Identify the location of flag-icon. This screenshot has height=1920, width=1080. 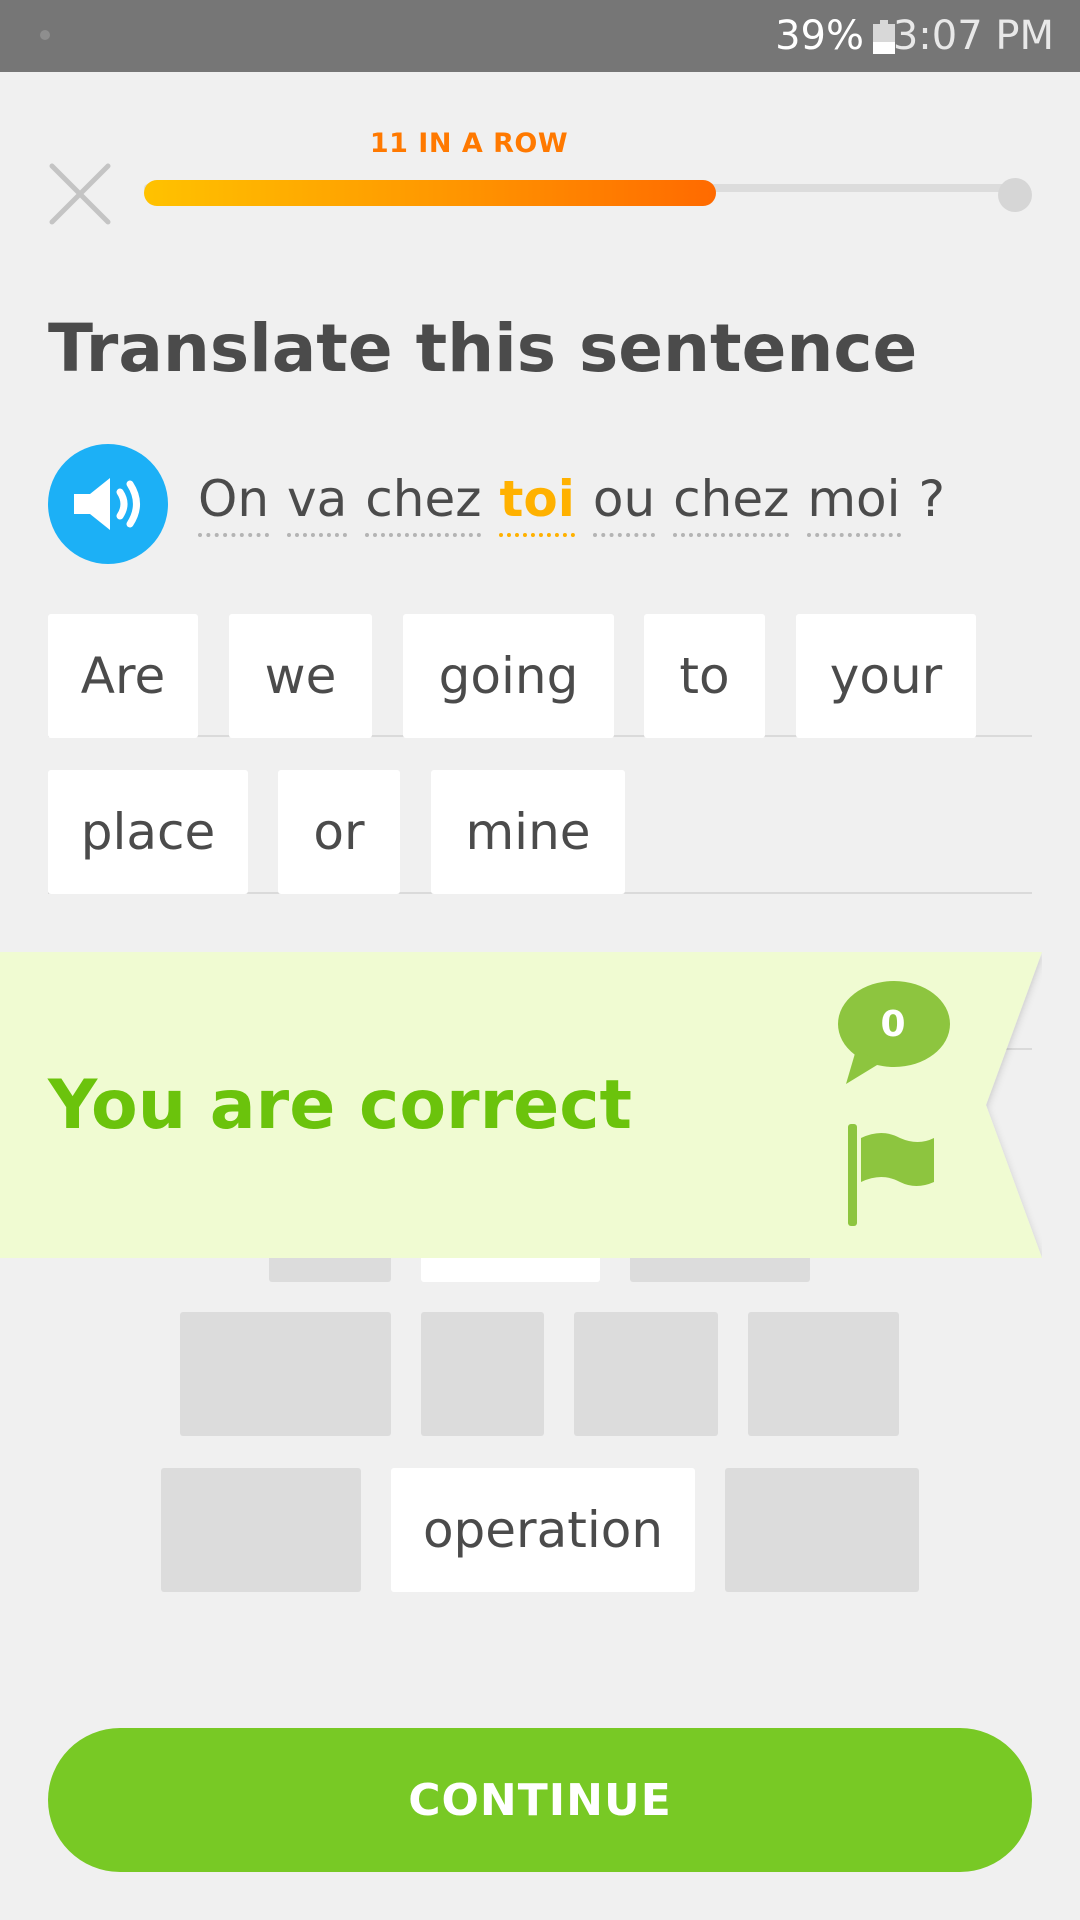
(891, 1175).